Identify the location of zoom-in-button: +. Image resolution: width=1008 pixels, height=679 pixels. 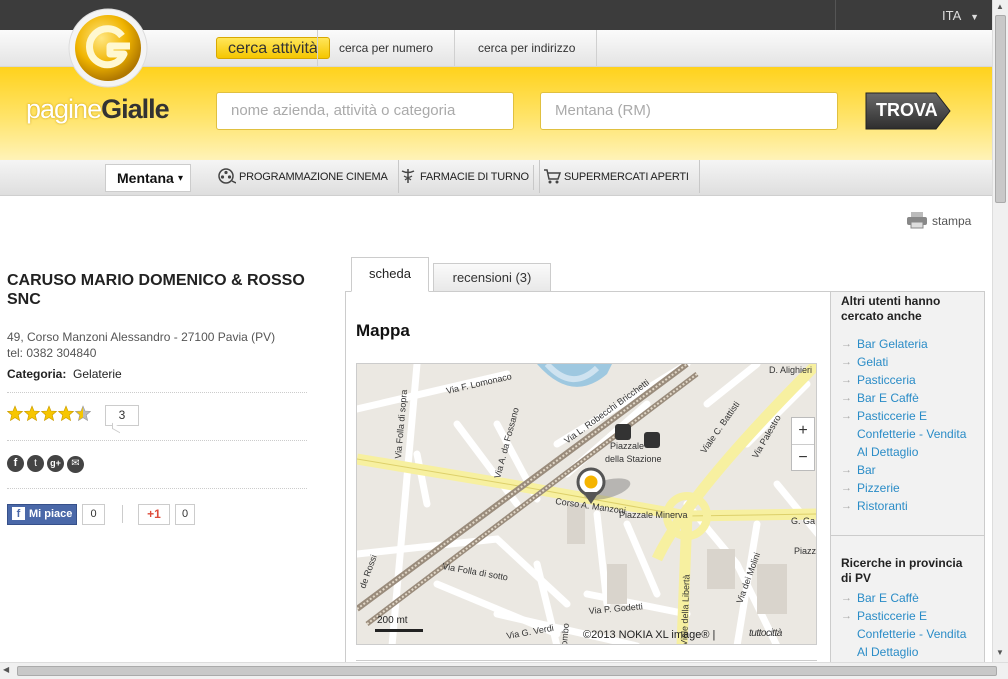
(803, 431).